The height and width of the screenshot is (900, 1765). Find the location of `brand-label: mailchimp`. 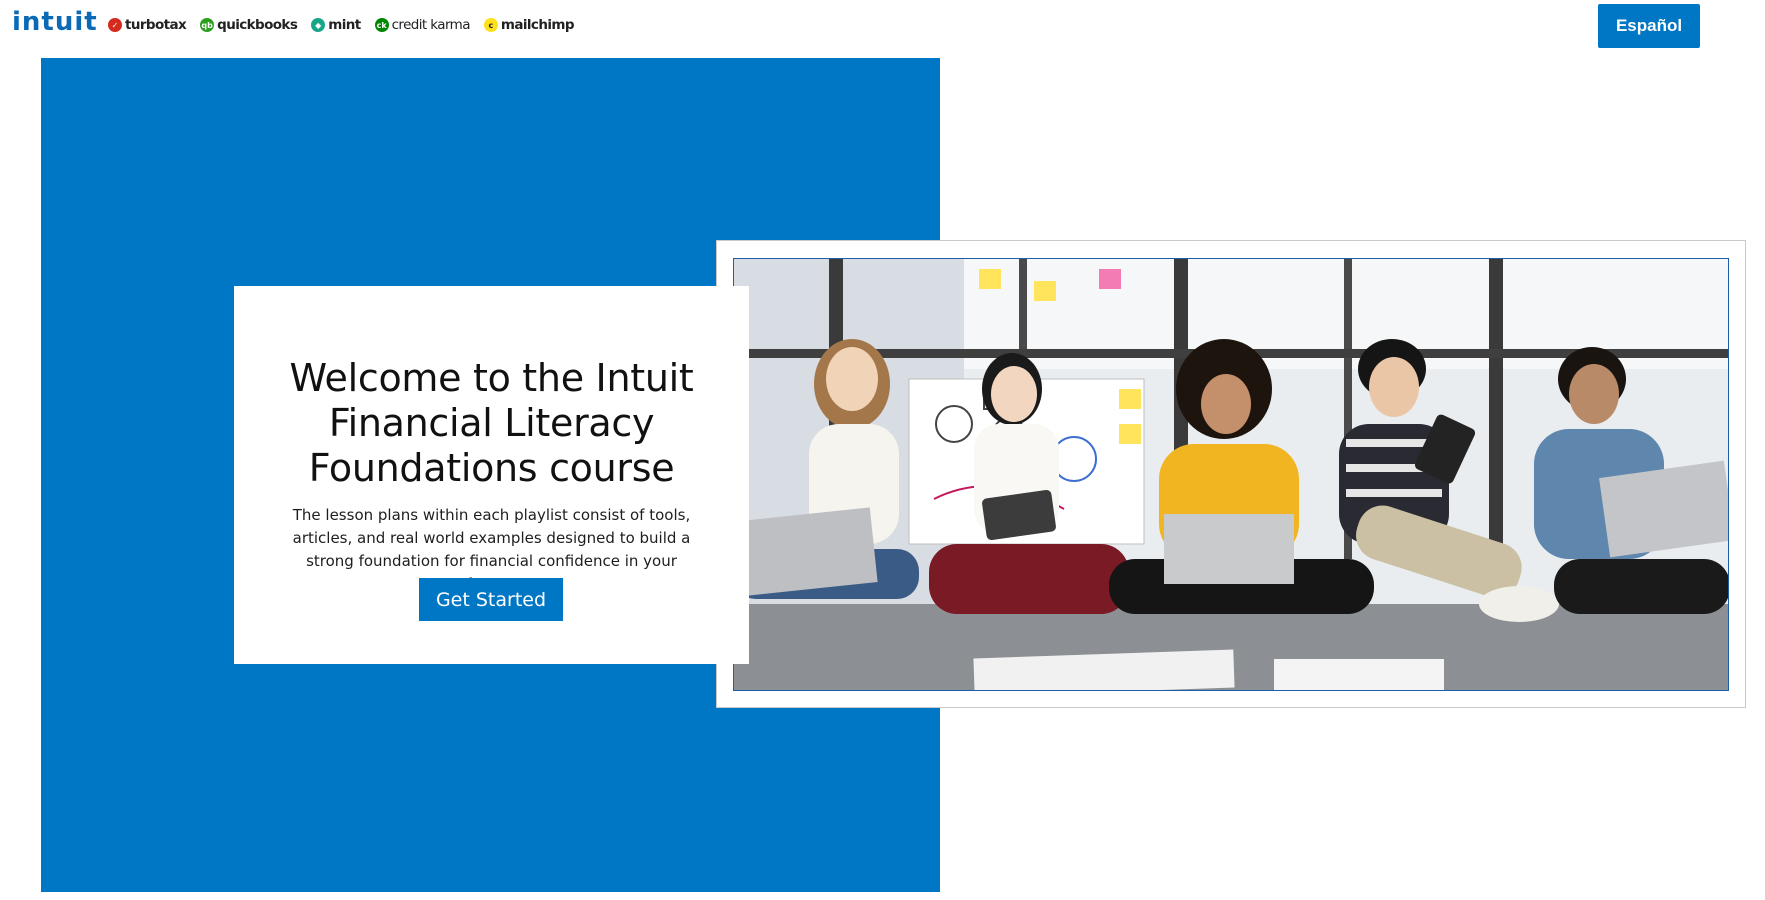

brand-label: mailchimp is located at coordinates (537, 25).